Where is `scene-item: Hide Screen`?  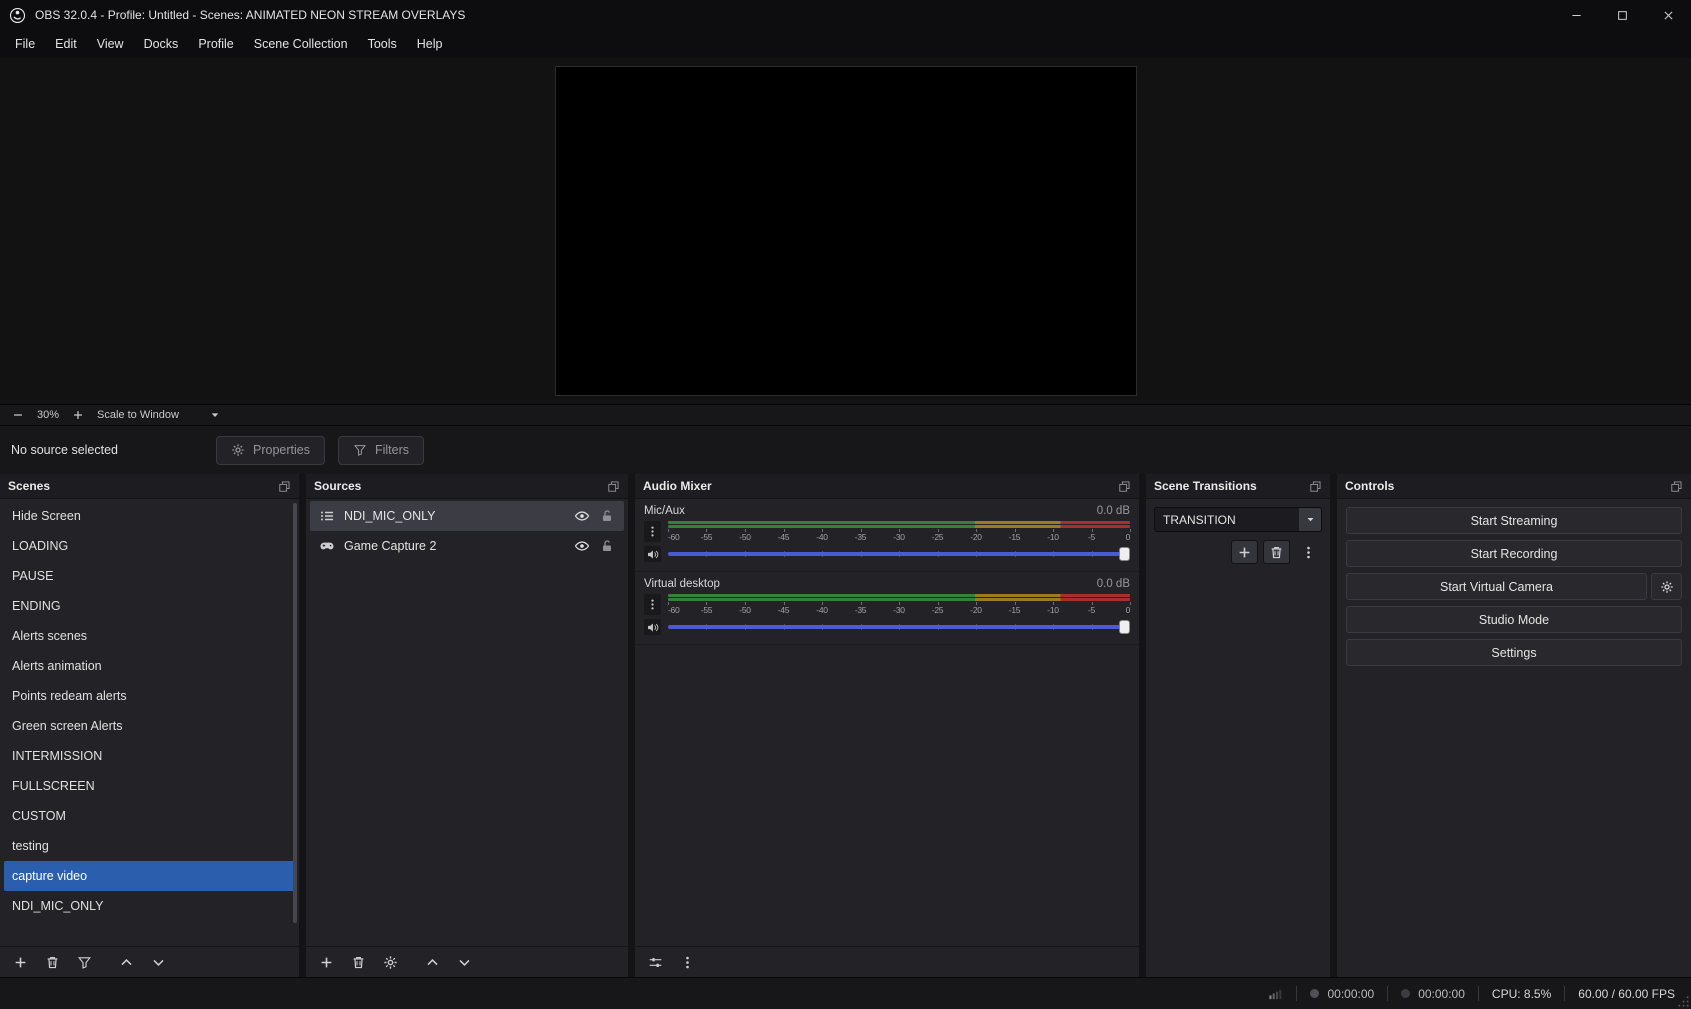
scene-item: Hide Screen is located at coordinates (149, 516).